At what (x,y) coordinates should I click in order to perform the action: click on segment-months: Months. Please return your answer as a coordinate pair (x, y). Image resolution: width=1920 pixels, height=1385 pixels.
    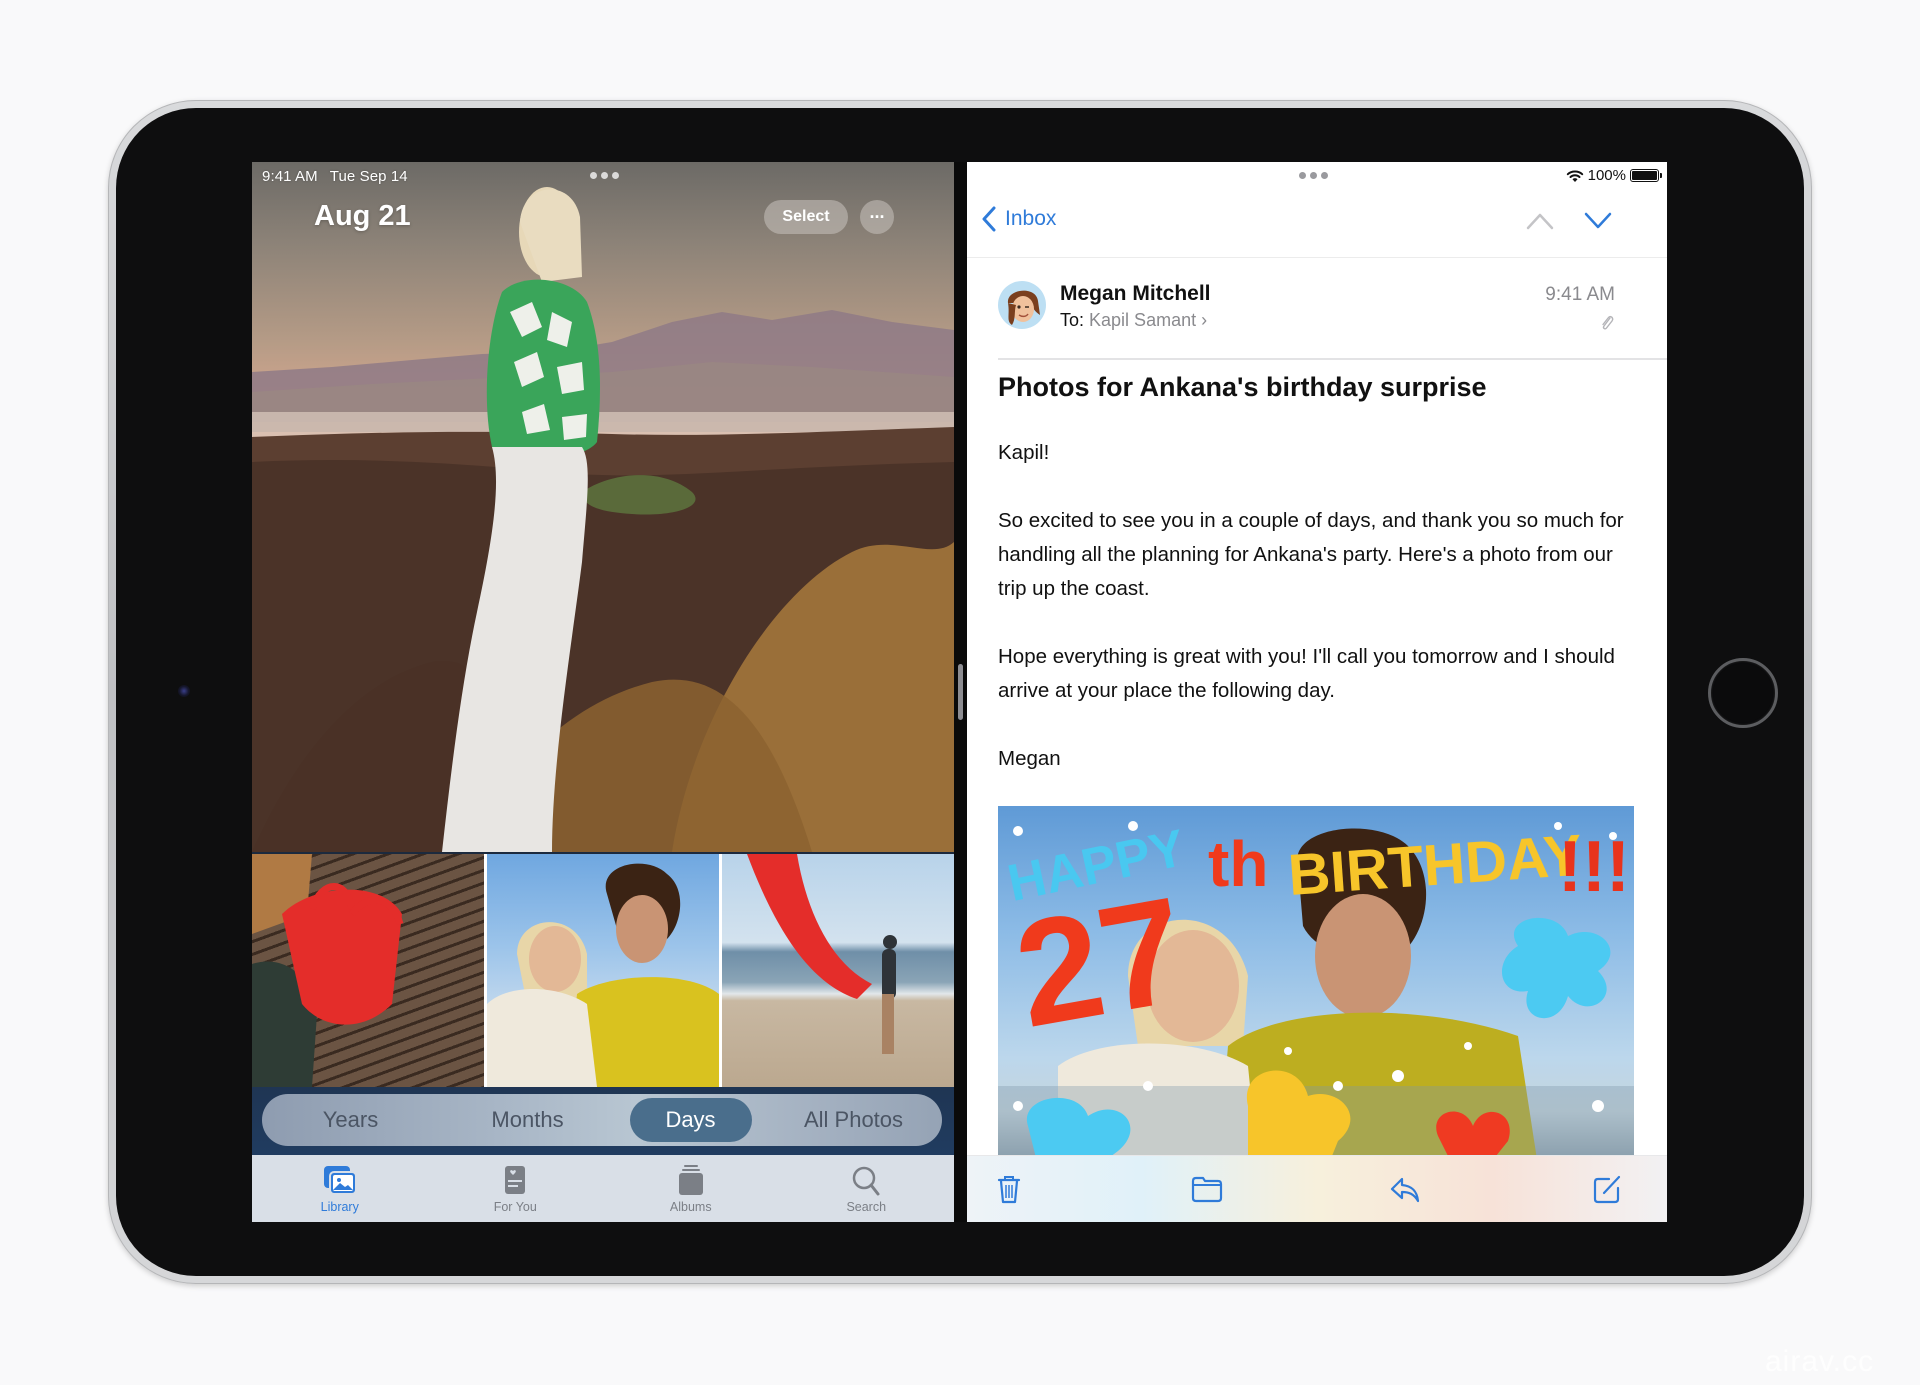
    Looking at the image, I should click on (528, 1120).